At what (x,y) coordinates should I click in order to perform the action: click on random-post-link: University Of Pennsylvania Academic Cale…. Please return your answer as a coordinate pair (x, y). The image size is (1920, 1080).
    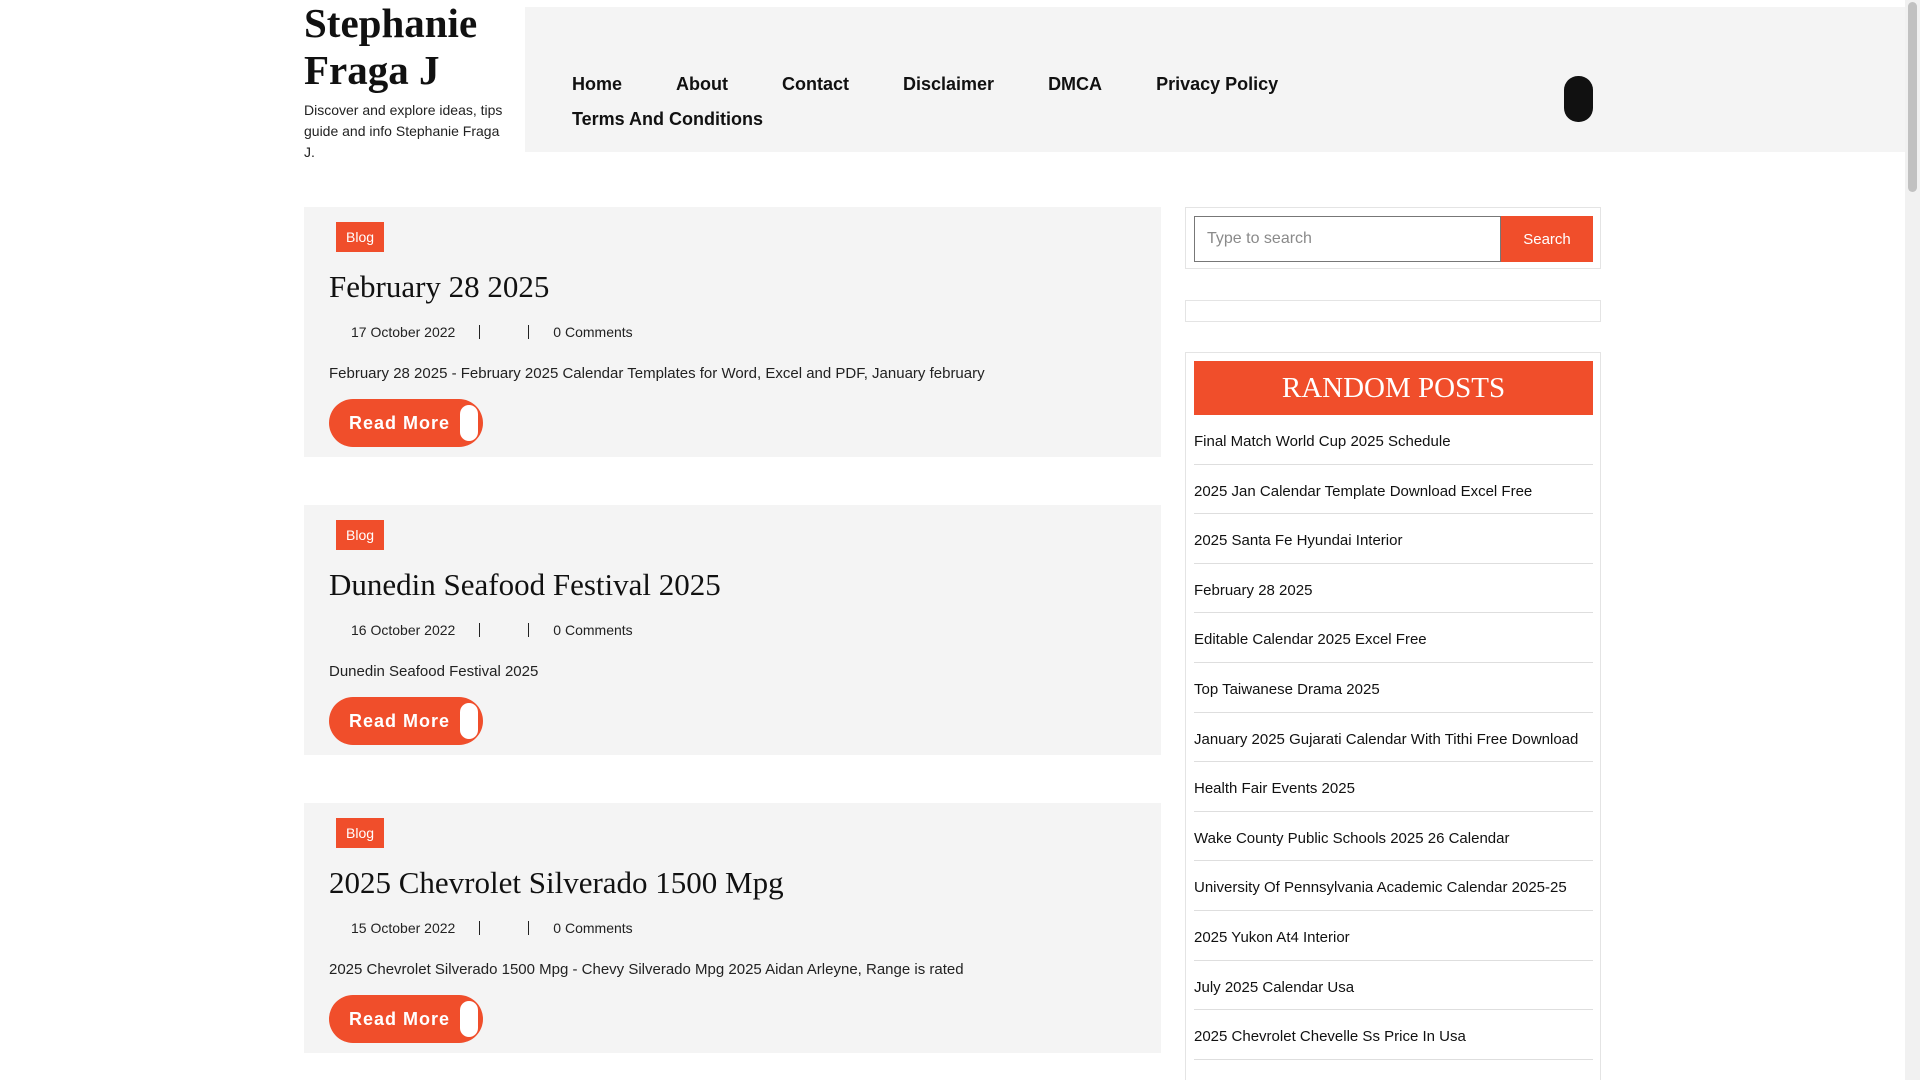
    Looking at the image, I should click on (1393, 886).